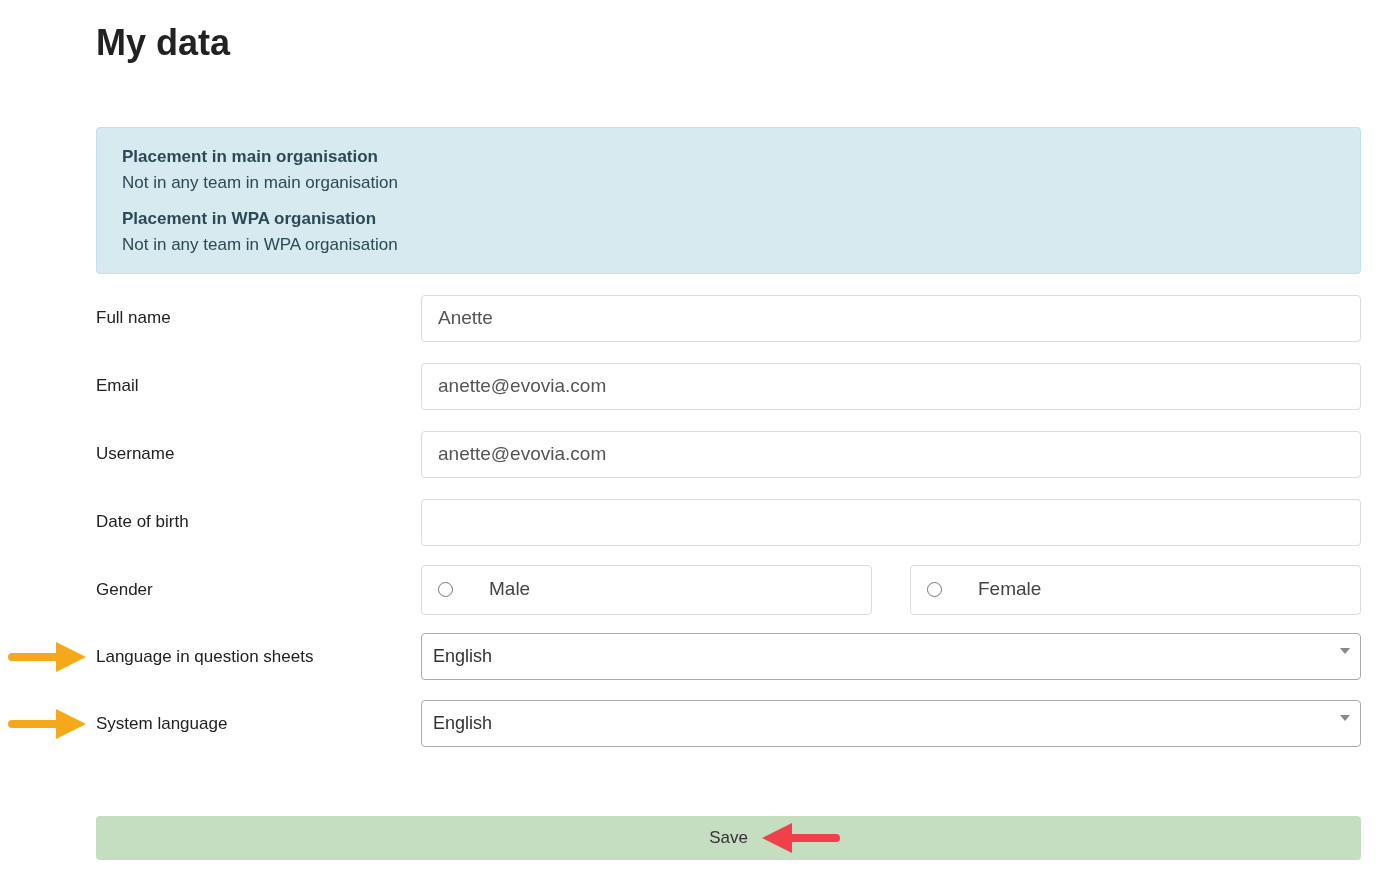  What do you see at coordinates (142, 522) in the screenshot?
I see `field-label: Date of birth` at bounding box center [142, 522].